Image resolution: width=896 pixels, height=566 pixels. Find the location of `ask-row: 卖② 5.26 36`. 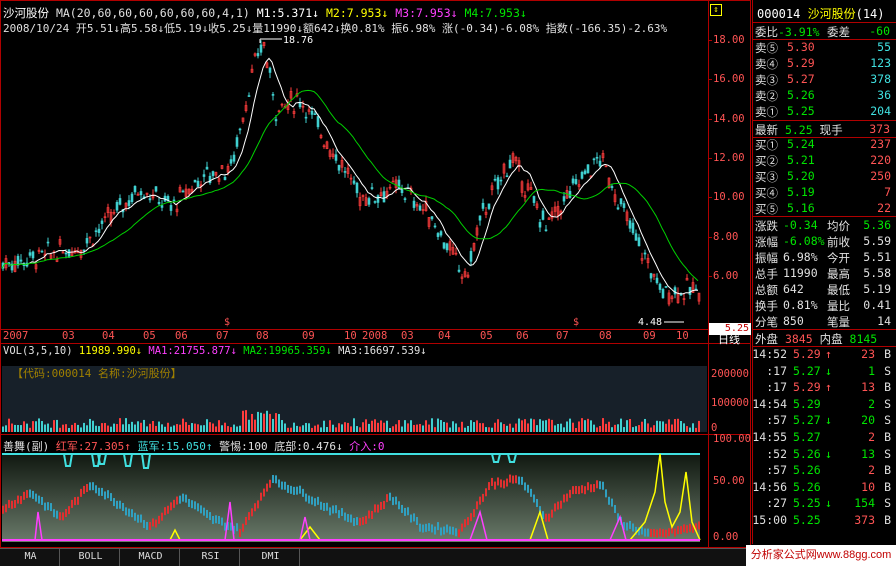

ask-row: 卖② 5.26 36 is located at coordinates (824, 96).